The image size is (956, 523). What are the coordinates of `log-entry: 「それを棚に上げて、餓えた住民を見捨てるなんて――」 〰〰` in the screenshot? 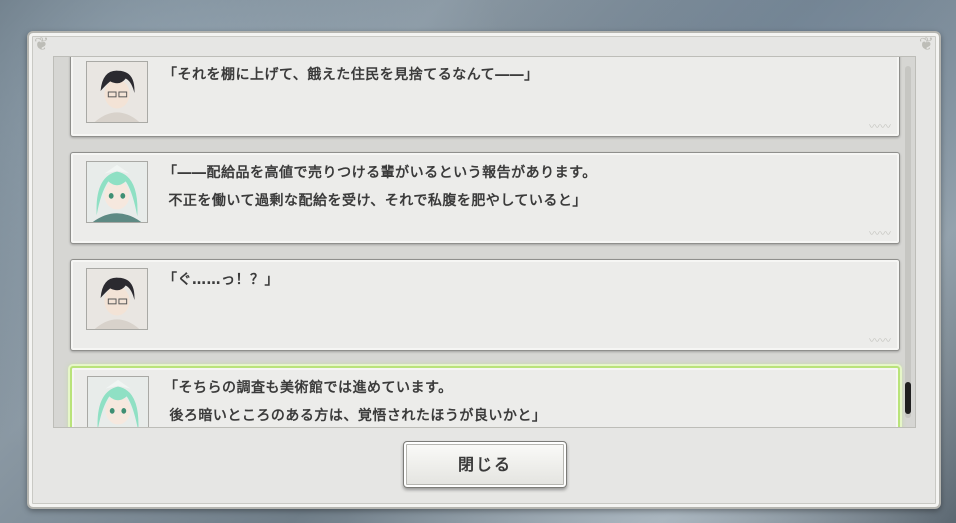 It's located at (485, 97).